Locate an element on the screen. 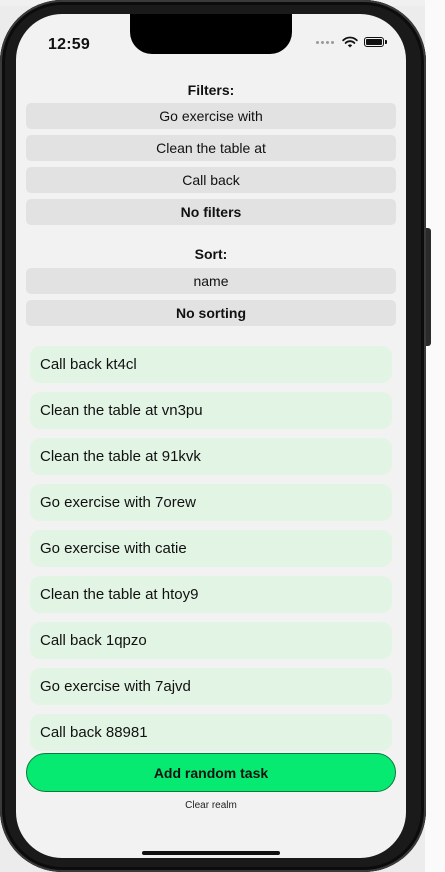  clear-realm-button: Clear realm is located at coordinates (211, 805).